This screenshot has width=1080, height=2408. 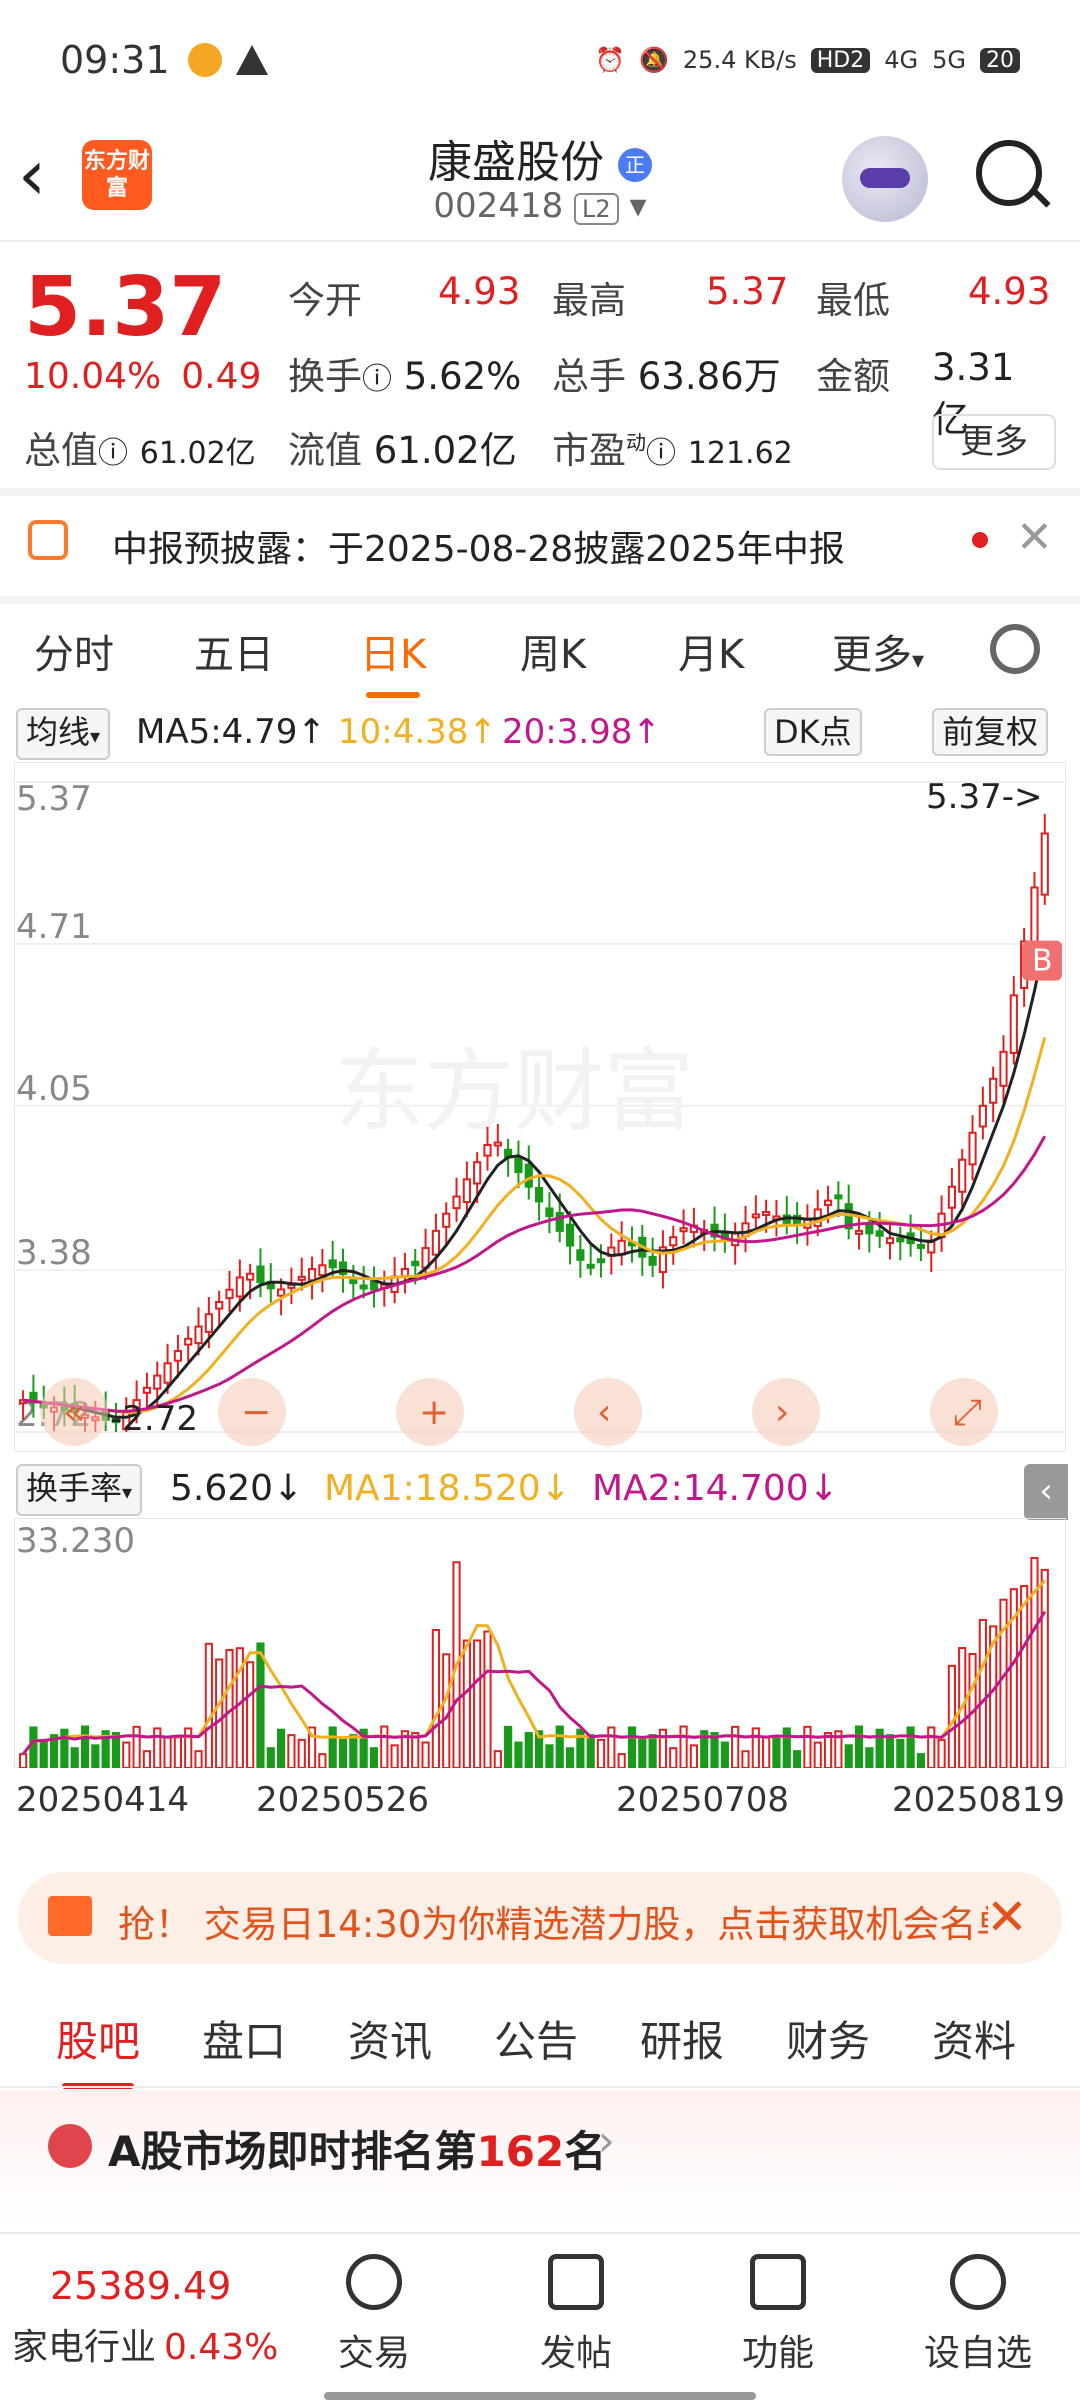 I want to click on date-label: 20250526, so click(x=343, y=1800).